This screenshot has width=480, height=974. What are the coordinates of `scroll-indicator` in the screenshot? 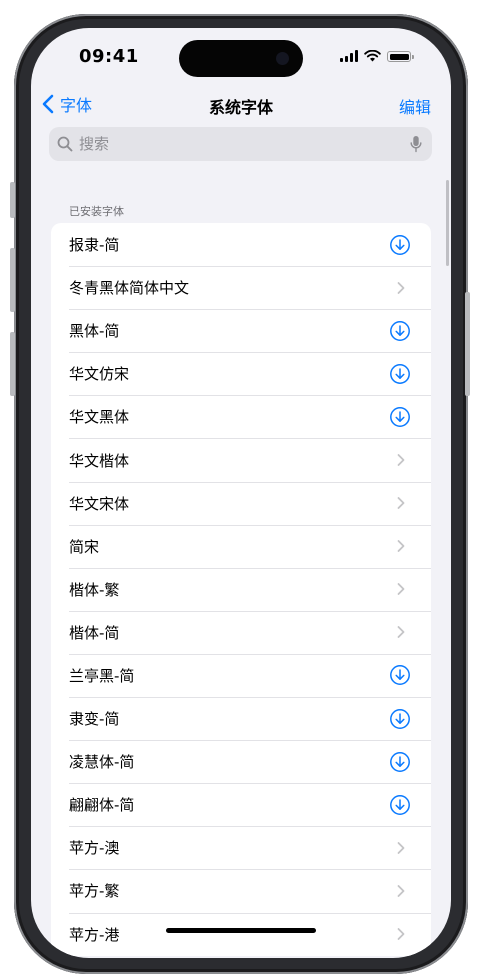 It's located at (447, 223).